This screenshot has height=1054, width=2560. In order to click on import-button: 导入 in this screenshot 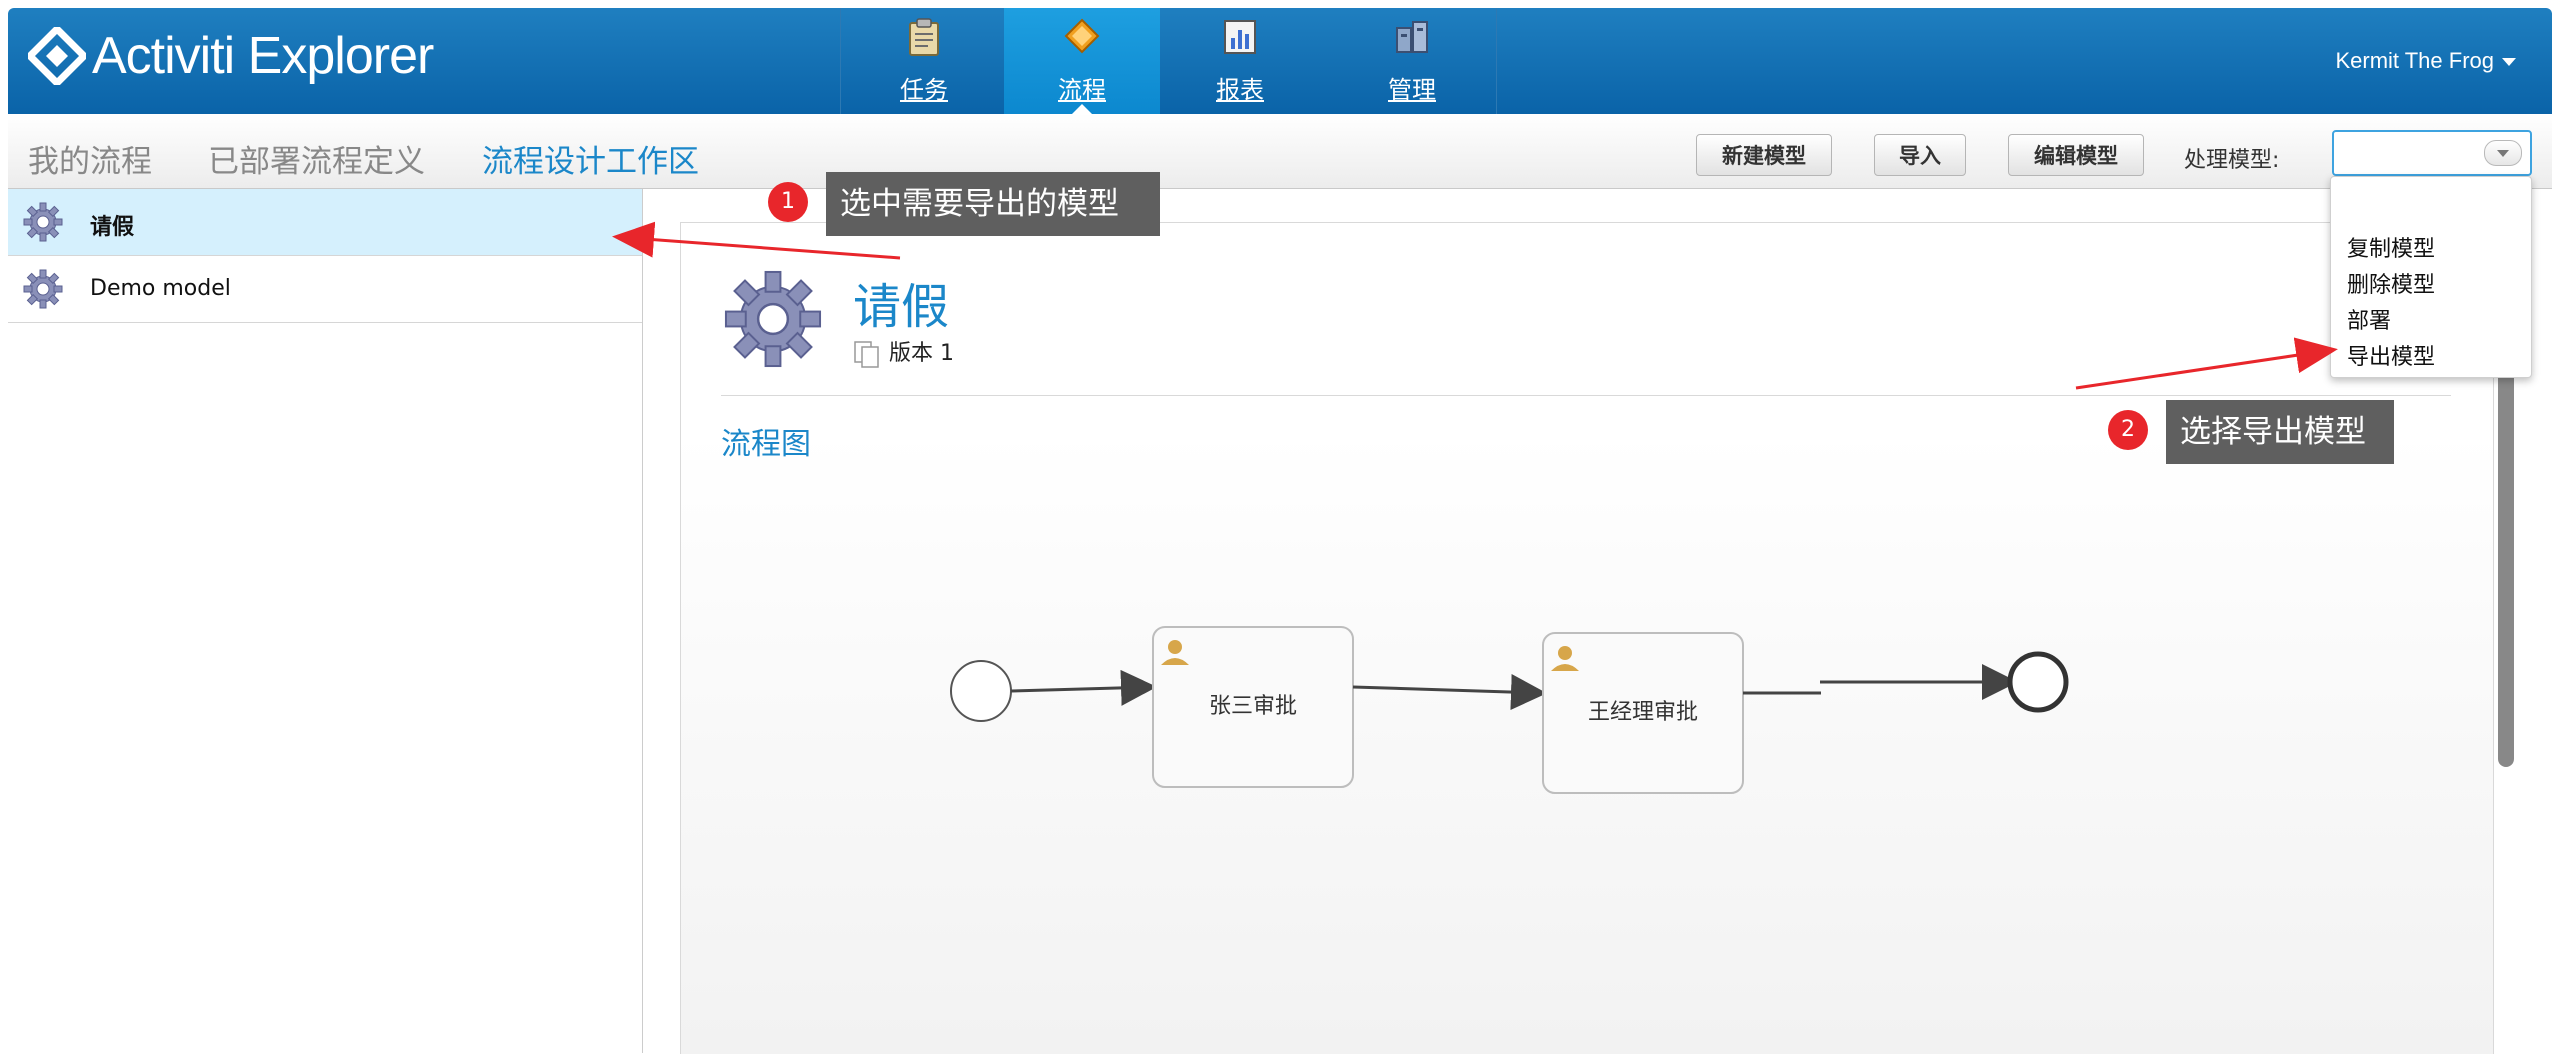, I will do `click(1920, 155)`.